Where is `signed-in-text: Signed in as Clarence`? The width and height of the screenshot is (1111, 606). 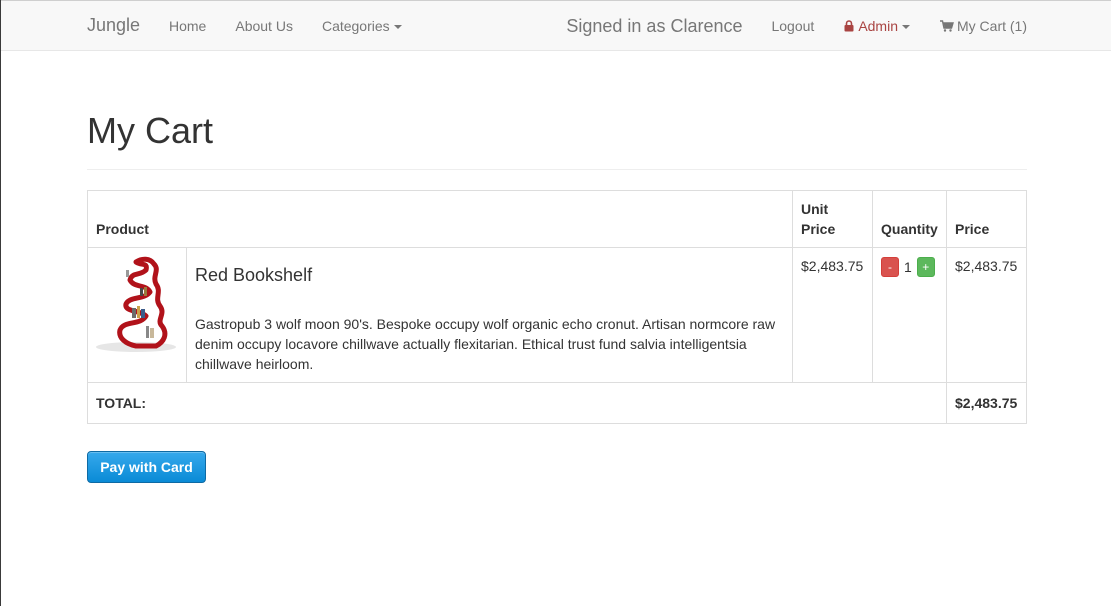 signed-in-text: Signed in as Clarence is located at coordinates (654, 25).